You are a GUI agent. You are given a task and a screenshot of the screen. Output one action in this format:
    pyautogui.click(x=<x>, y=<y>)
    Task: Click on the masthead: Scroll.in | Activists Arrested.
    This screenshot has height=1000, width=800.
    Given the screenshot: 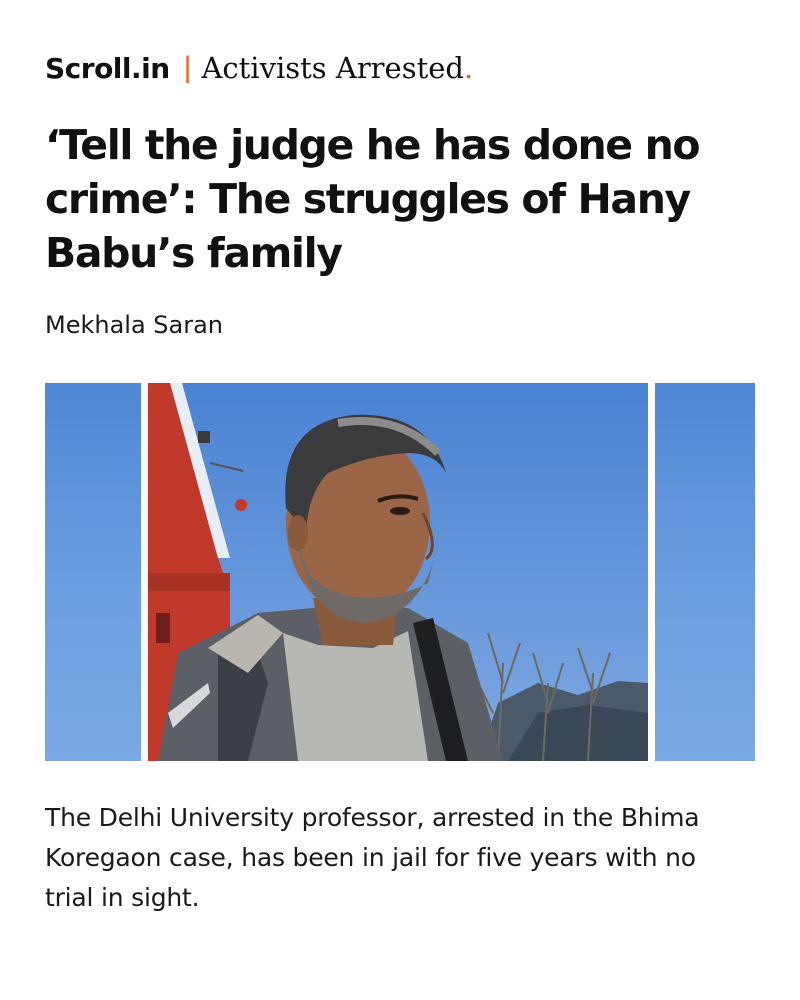 What is the action you would take?
    pyautogui.click(x=259, y=68)
    